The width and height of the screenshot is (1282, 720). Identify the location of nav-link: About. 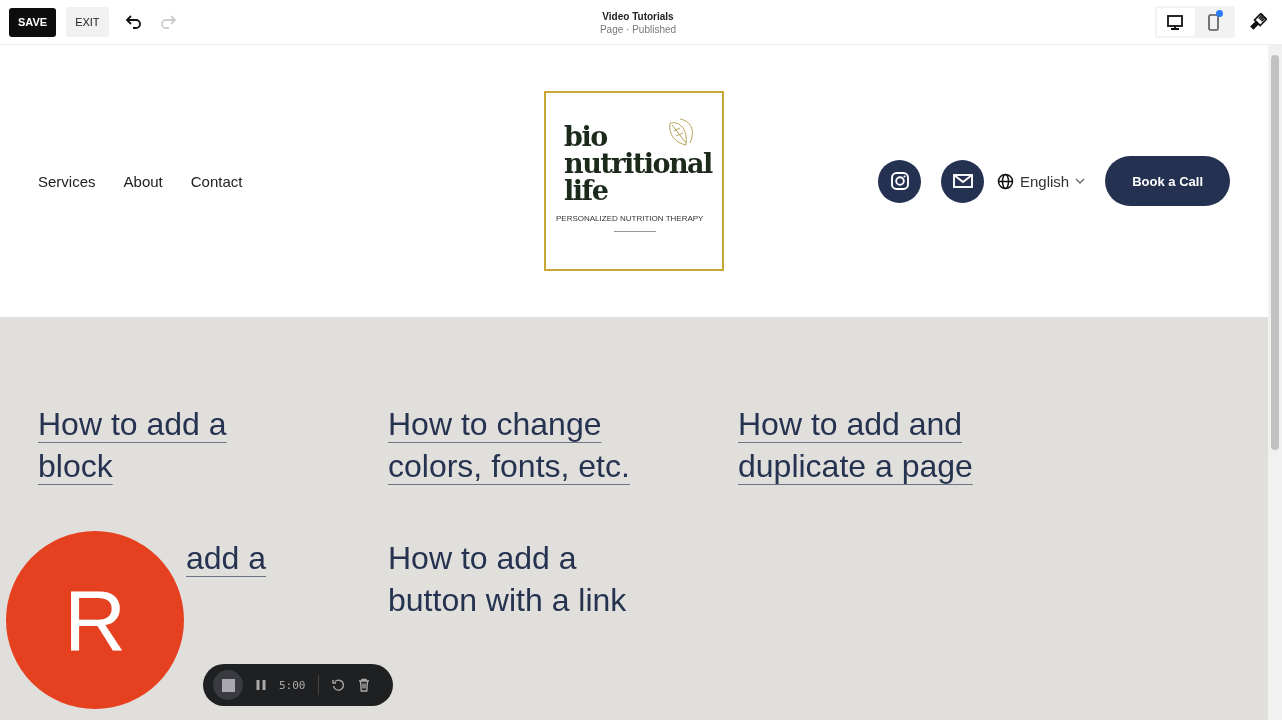
(143, 181).